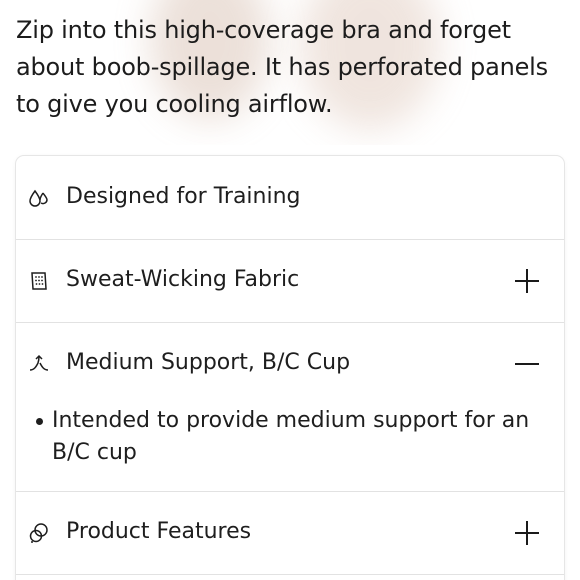 The width and height of the screenshot is (580, 580). I want to click on accordion-item-medium-support: Medium Support, B/C Cup, so click(290, 363).